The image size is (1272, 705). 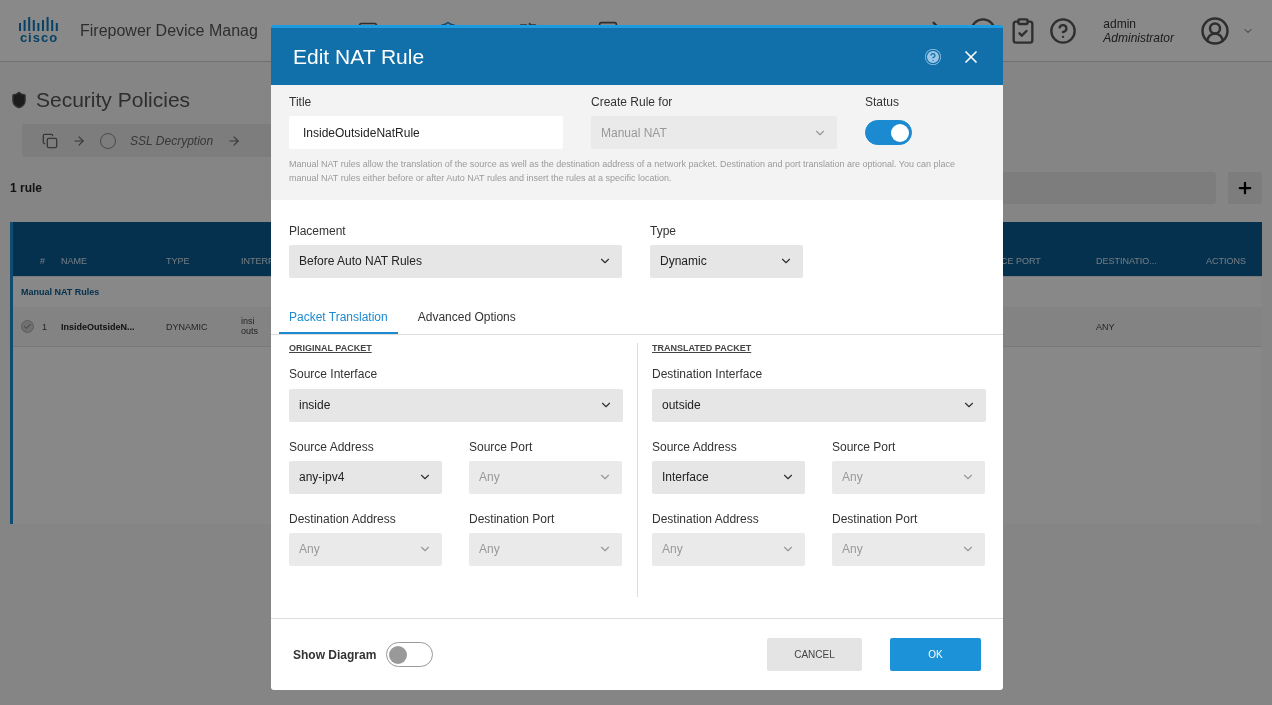 What do you see at coordinates (301, 102) in the screenshot?
I see `field-label: Title` at bounding box center [301, 102].